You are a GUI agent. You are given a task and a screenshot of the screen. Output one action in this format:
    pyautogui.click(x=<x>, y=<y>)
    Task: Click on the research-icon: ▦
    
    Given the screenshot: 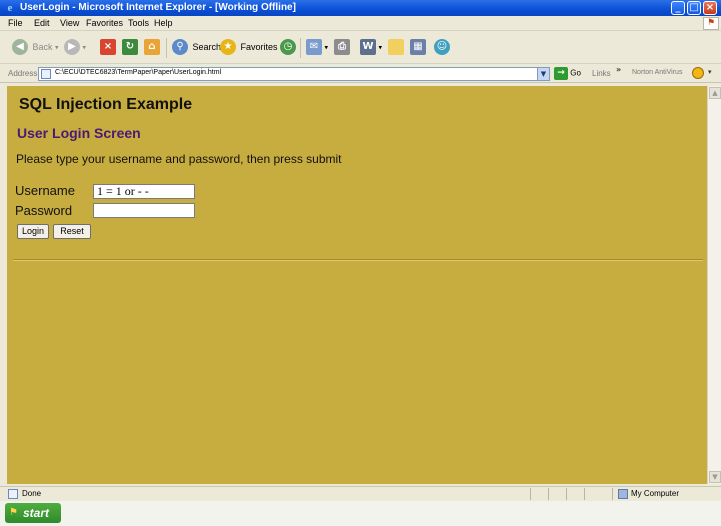 What is the action you would take?
    pyautogui.click(x=418, y=47)
    